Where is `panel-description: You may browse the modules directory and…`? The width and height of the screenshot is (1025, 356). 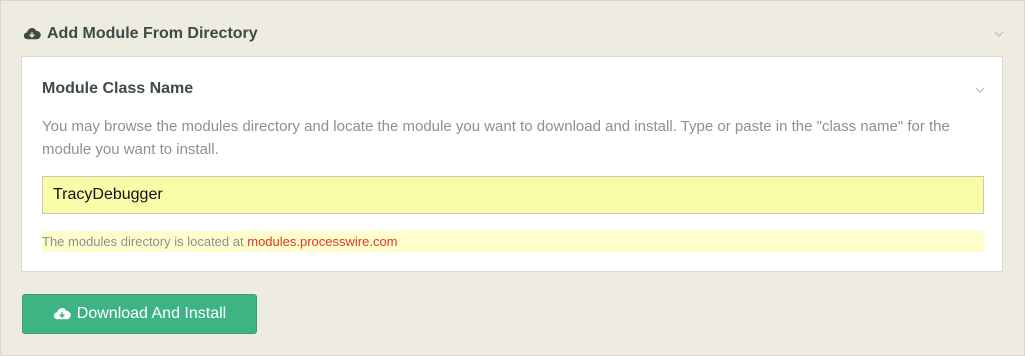 panel-description: You may browse the modules directory and… is located at coordinates (496, 138).